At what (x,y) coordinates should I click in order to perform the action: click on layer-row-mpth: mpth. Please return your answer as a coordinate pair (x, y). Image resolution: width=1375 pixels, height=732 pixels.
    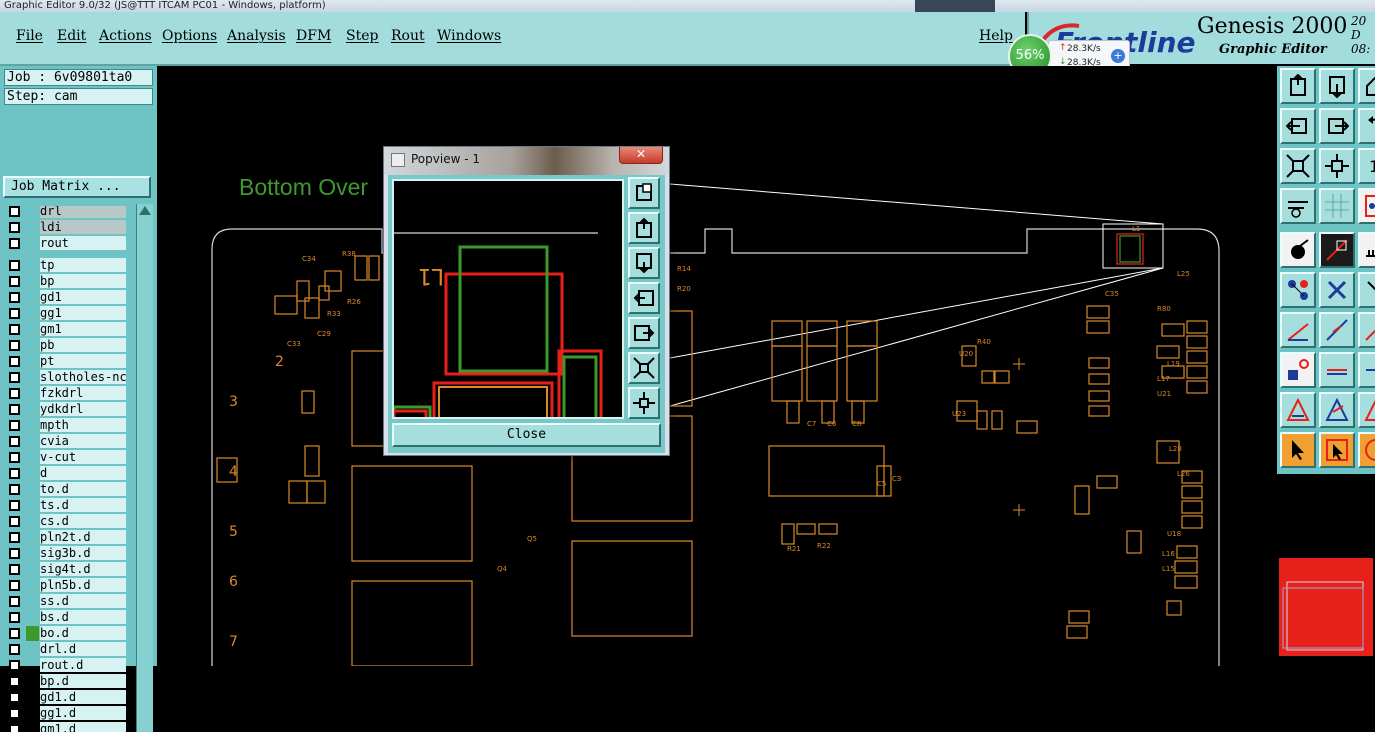
    Looking at the image, I should click on (66, 425).